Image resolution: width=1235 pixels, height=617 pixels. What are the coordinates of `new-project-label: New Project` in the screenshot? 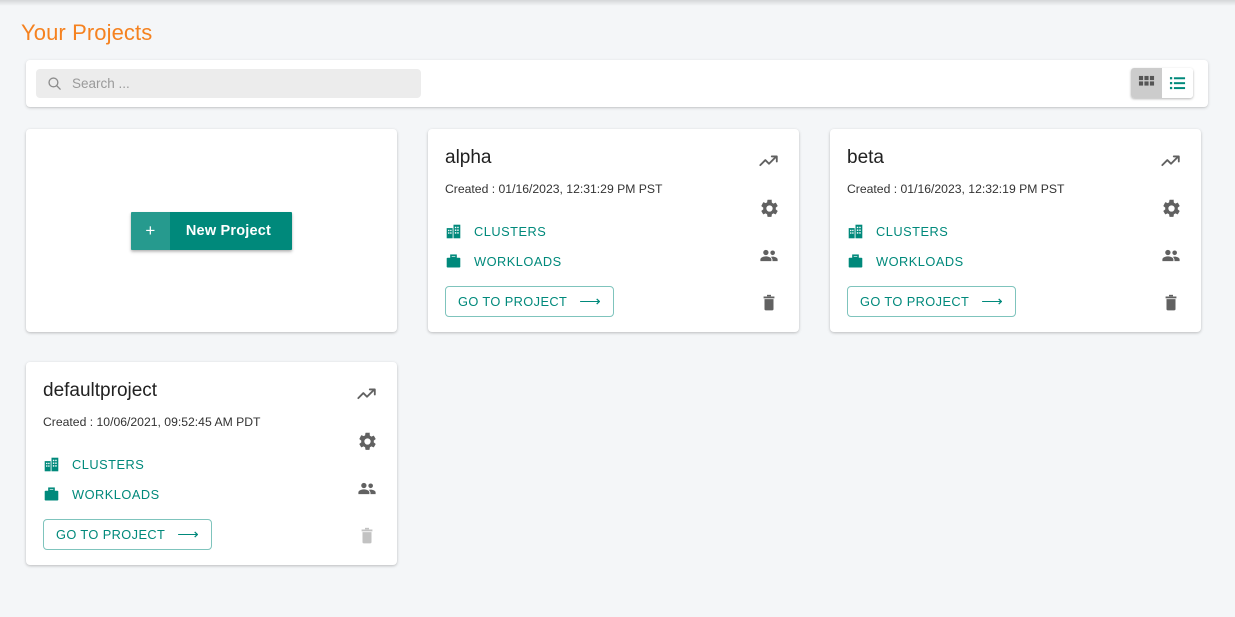 It's located at (228, 230).